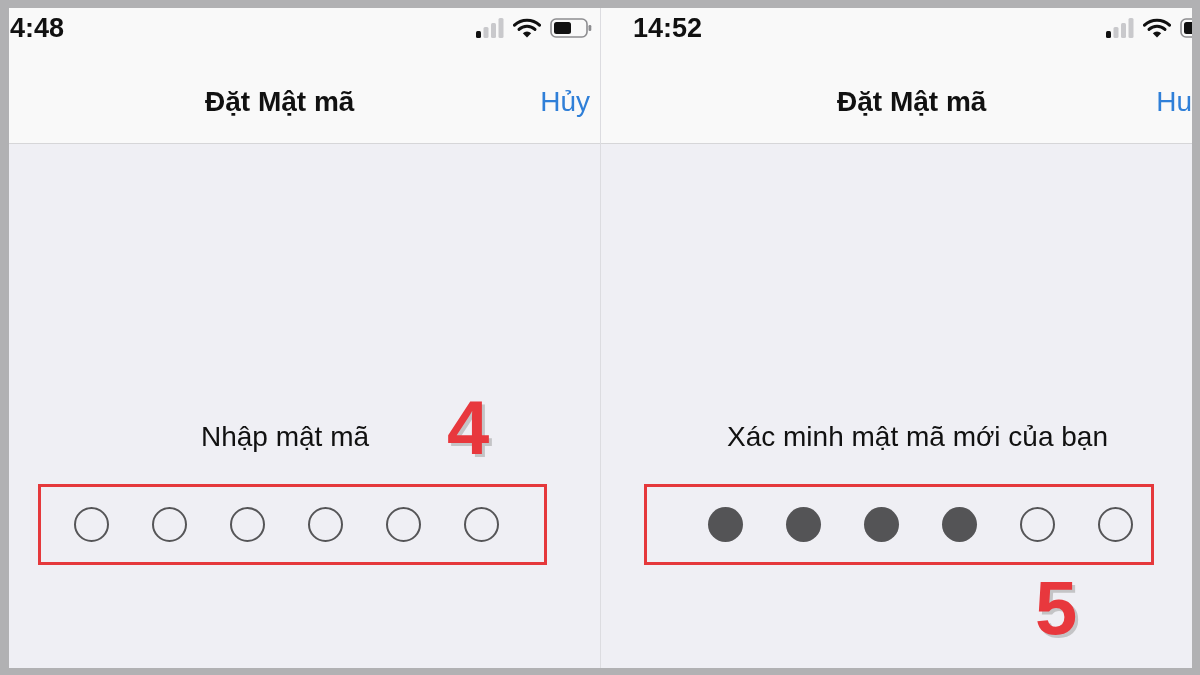 Image resolution: width=1200 pixels, height=675 pixels. Describe the element at coordinates (1174, 102) in the screenshot. I see `cancel-button: Hu` at that location.